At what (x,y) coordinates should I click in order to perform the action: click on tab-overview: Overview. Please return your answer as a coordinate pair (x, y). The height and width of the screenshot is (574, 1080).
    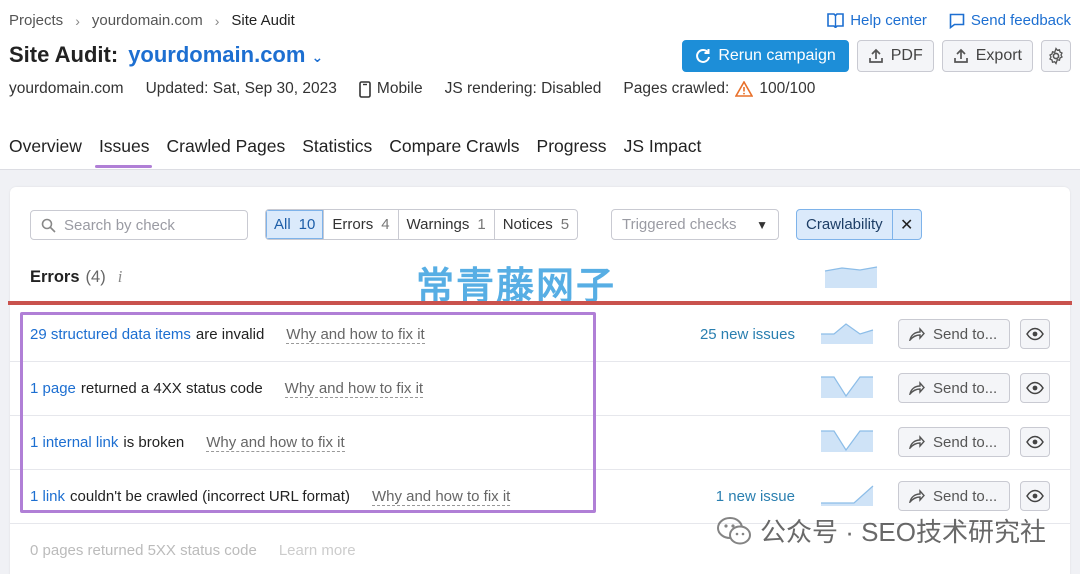
    Looking at the image, I should click on (45, 152).